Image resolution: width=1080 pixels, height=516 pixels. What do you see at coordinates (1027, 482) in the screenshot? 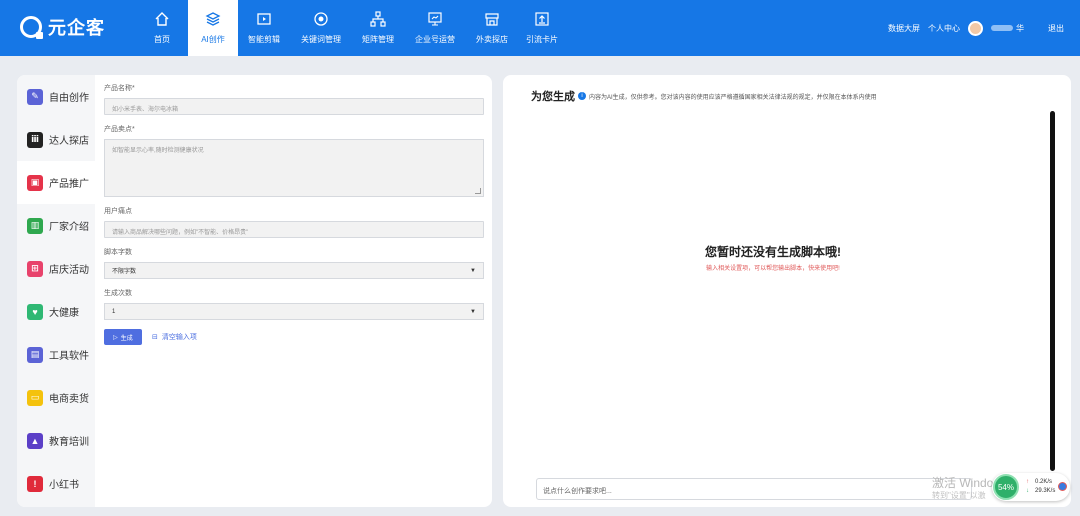
I see `upload-arrow-icon: ↑` at bounding box center [1027, 482].